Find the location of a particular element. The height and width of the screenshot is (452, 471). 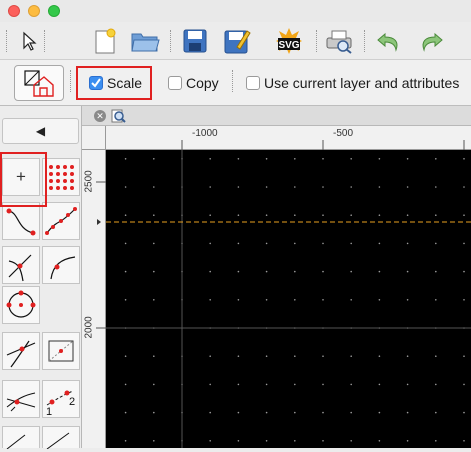

save-as-icon is located at coordinates (237, 42).